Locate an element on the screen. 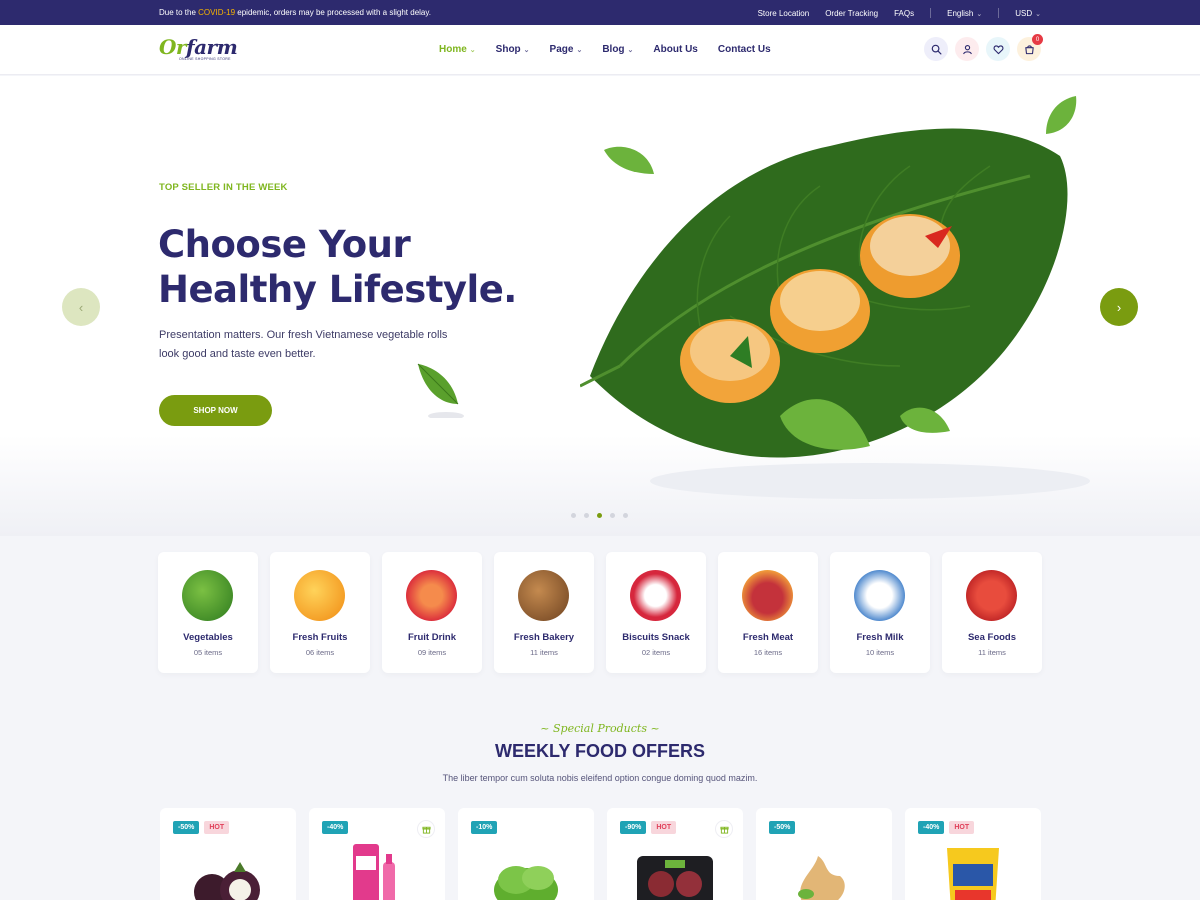 Image resolution: width=1200 pixels, height=900 pixels. currency-select: USD ⌄ is located at coordinates (1028, 13).